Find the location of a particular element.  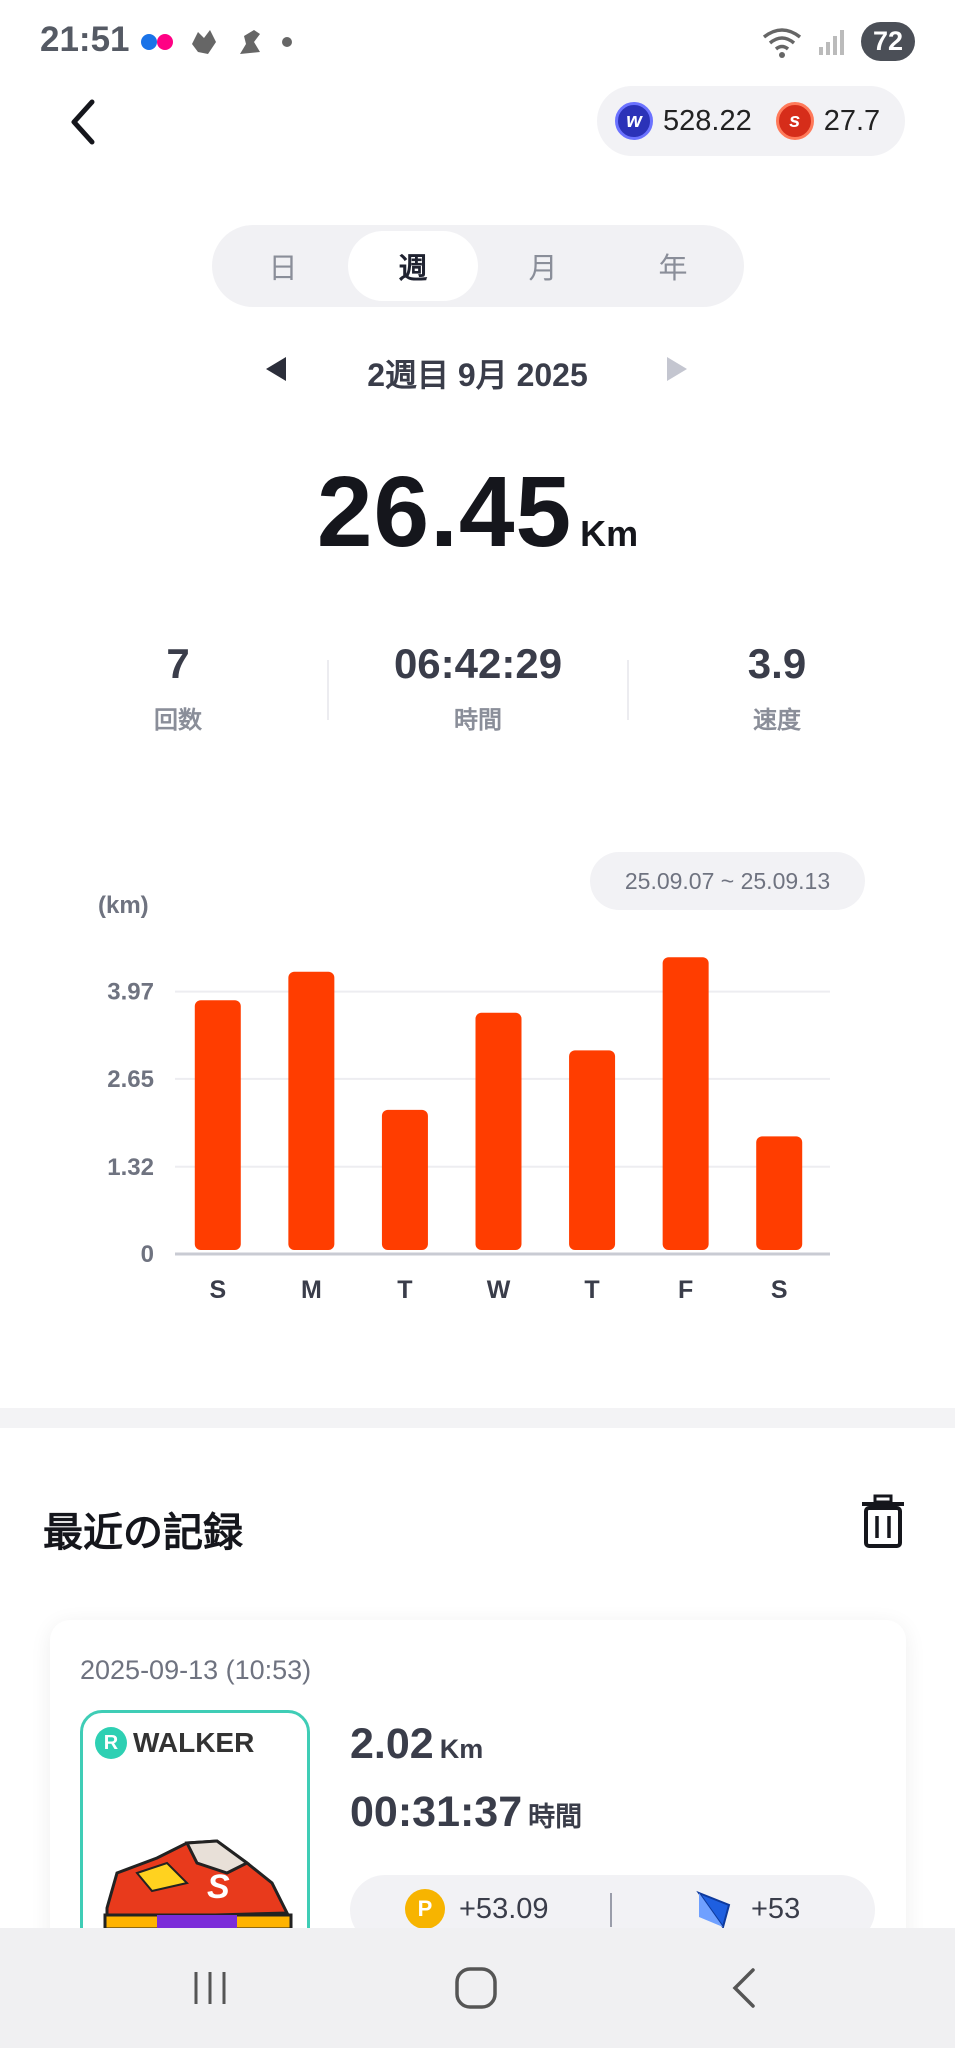

currency-balance: w 528.22 s 27.7 is located at coordinates (751, 121).